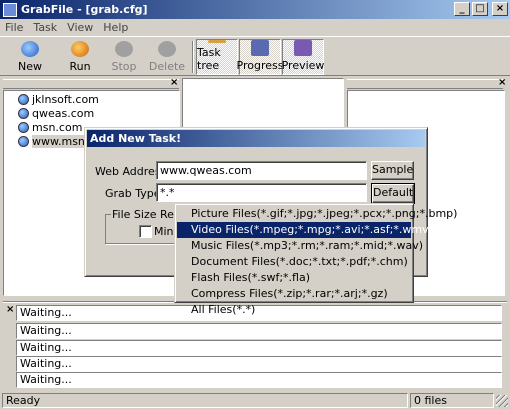 The image size is (510, 409). Describe the element at coordinates (145, 231) in the screenshot. I see `min-checkbox` at that location.